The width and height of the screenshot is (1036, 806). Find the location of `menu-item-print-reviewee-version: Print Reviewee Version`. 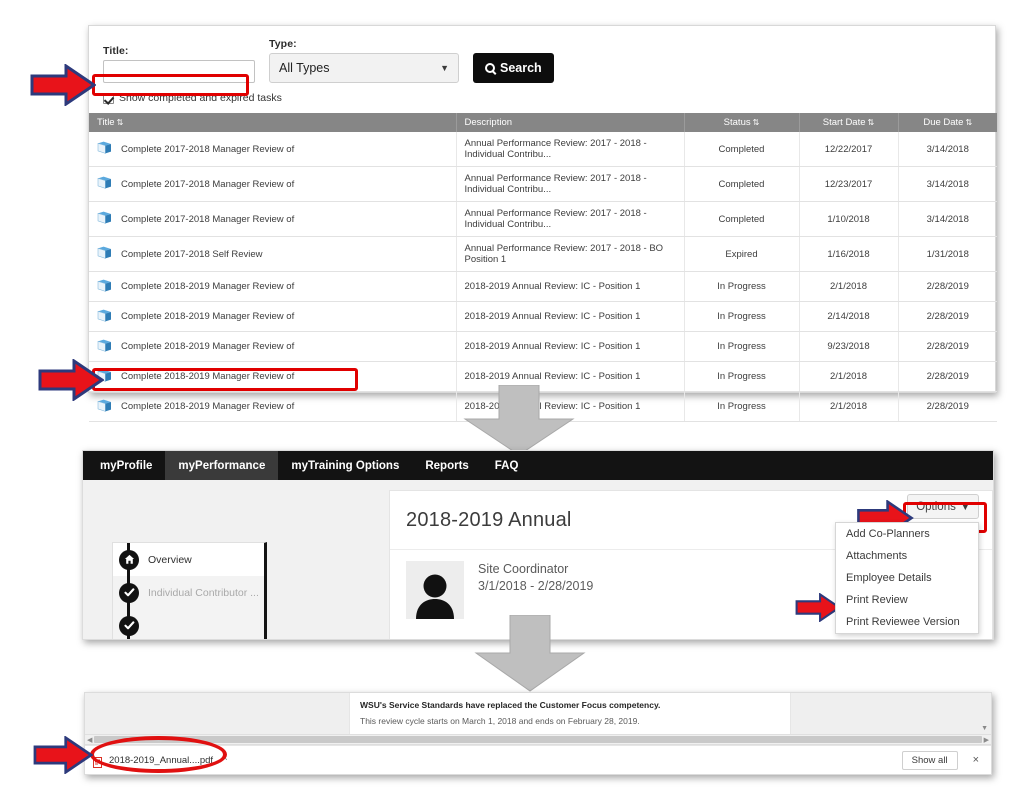

menu-item-print-reviewee-version: Print Reviewee Version is located at coordinates (907, 622).